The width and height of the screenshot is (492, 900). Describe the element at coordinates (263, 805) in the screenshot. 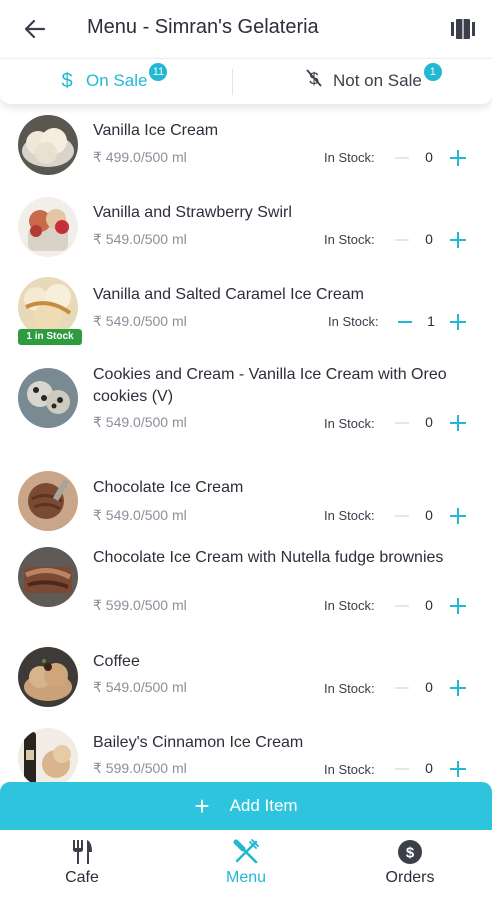

I see `add-item-label: Add Item` at that location.